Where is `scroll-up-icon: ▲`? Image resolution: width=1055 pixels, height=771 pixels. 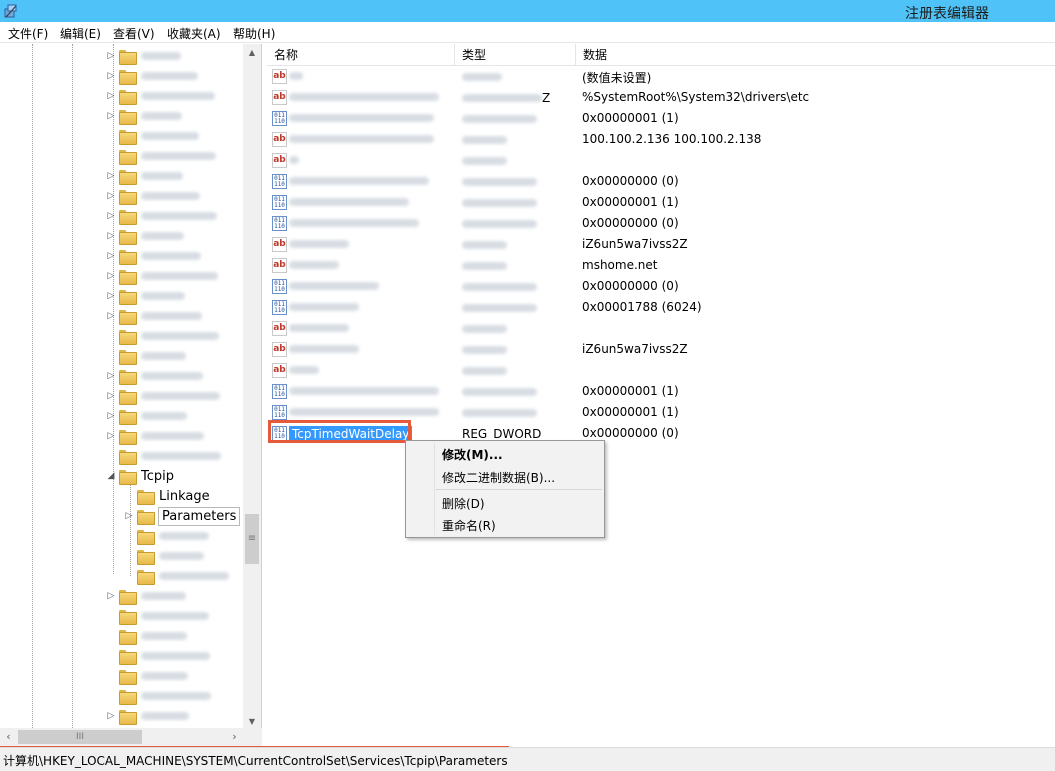 scroll-up-icon: ▲ is located at coordinates (252, 52).